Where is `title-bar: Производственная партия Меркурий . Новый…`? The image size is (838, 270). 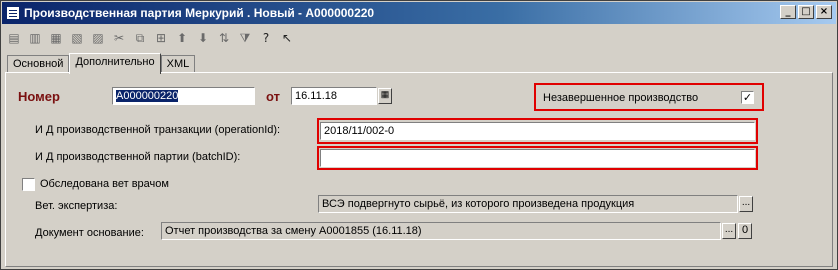
title-bar: Производственная партия Меркурий . Новый… is located at coordinates (419, 13).